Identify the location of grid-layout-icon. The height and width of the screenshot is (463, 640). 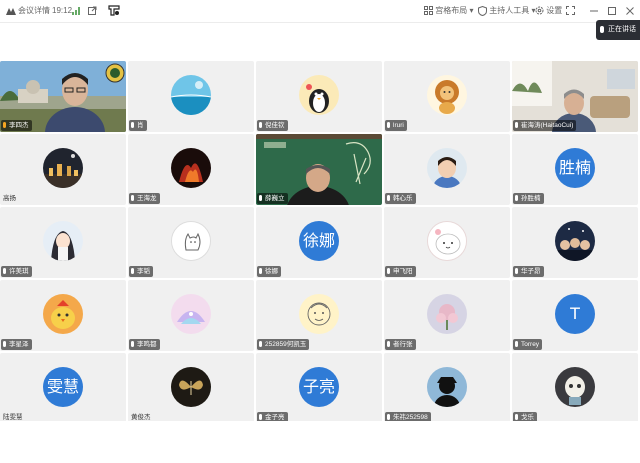
(428, 11).